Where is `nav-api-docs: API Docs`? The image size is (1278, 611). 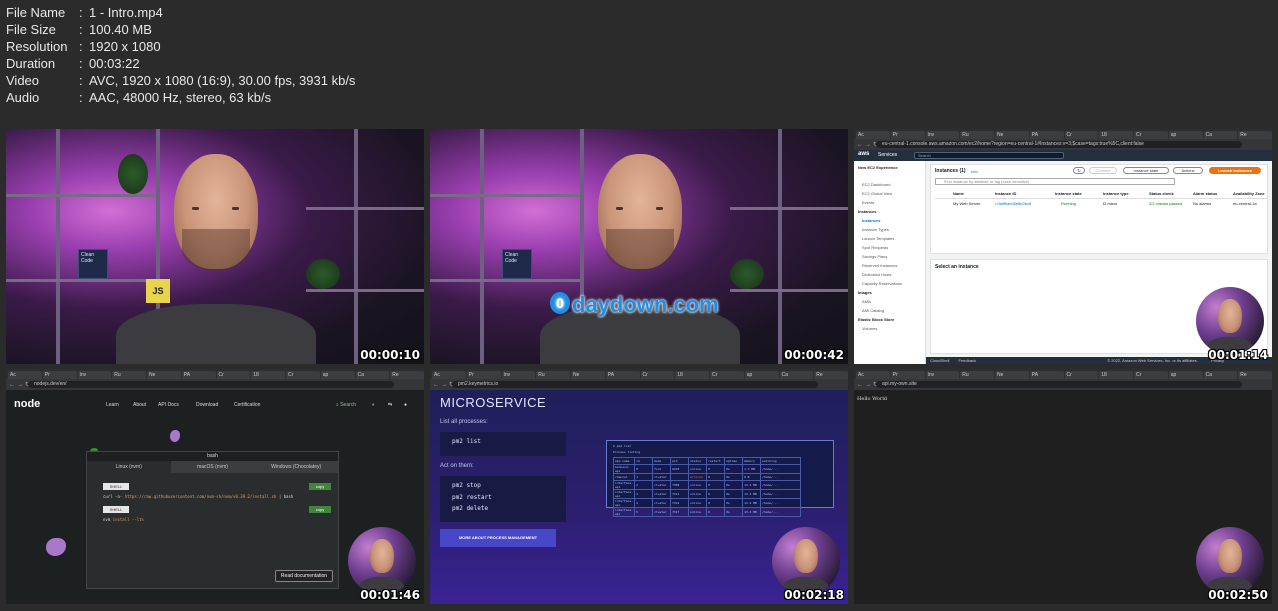 nav-api-docs: API Docs is located at coordinates (168, 405).